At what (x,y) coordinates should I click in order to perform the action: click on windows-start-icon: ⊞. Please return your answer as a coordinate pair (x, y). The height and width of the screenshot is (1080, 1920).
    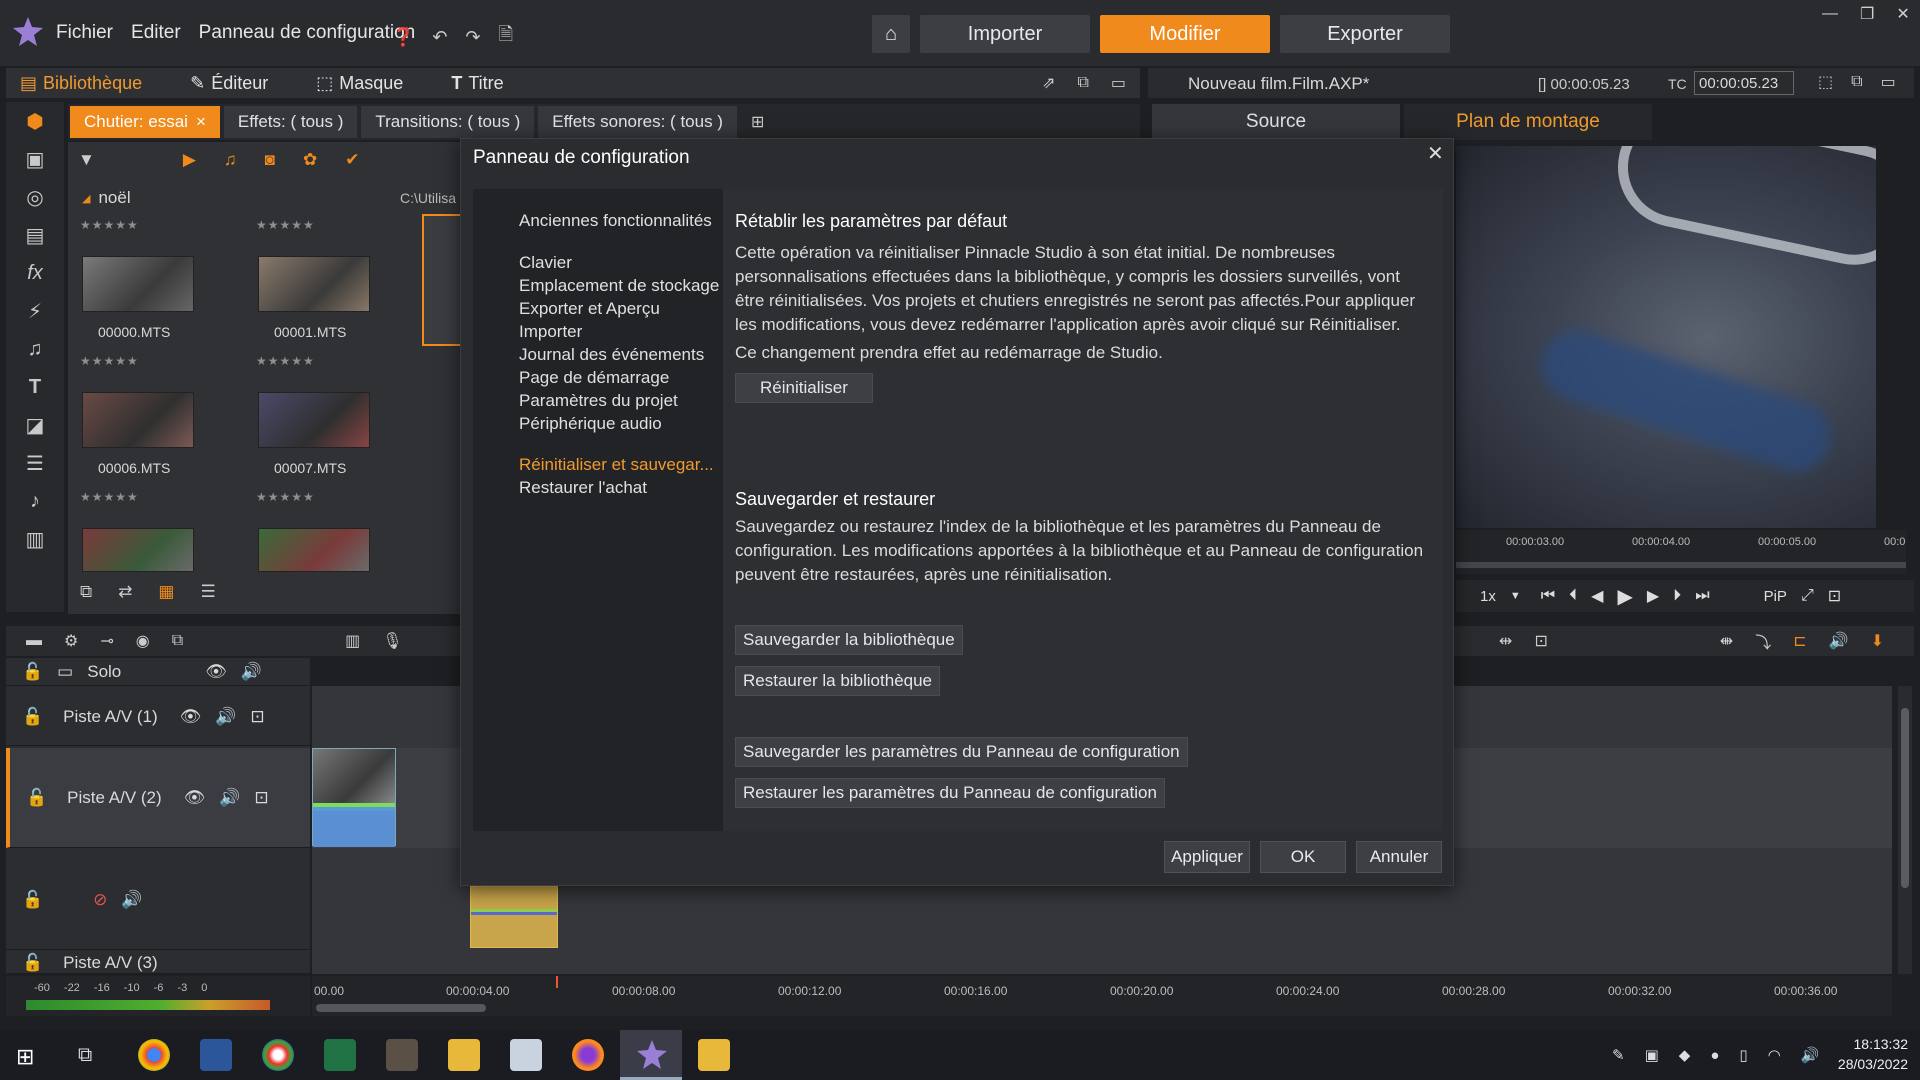
    Looking at the image, I should click on (25, 1057).